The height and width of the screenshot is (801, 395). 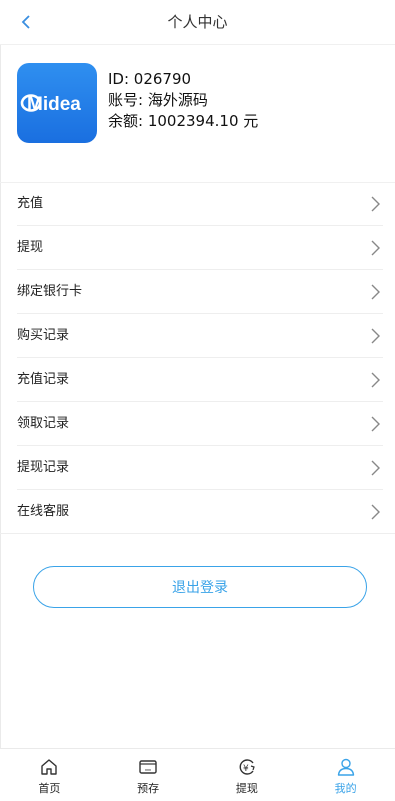 I want to click on menu-item-online-service: 在线客服, so click(x=200, y=511).